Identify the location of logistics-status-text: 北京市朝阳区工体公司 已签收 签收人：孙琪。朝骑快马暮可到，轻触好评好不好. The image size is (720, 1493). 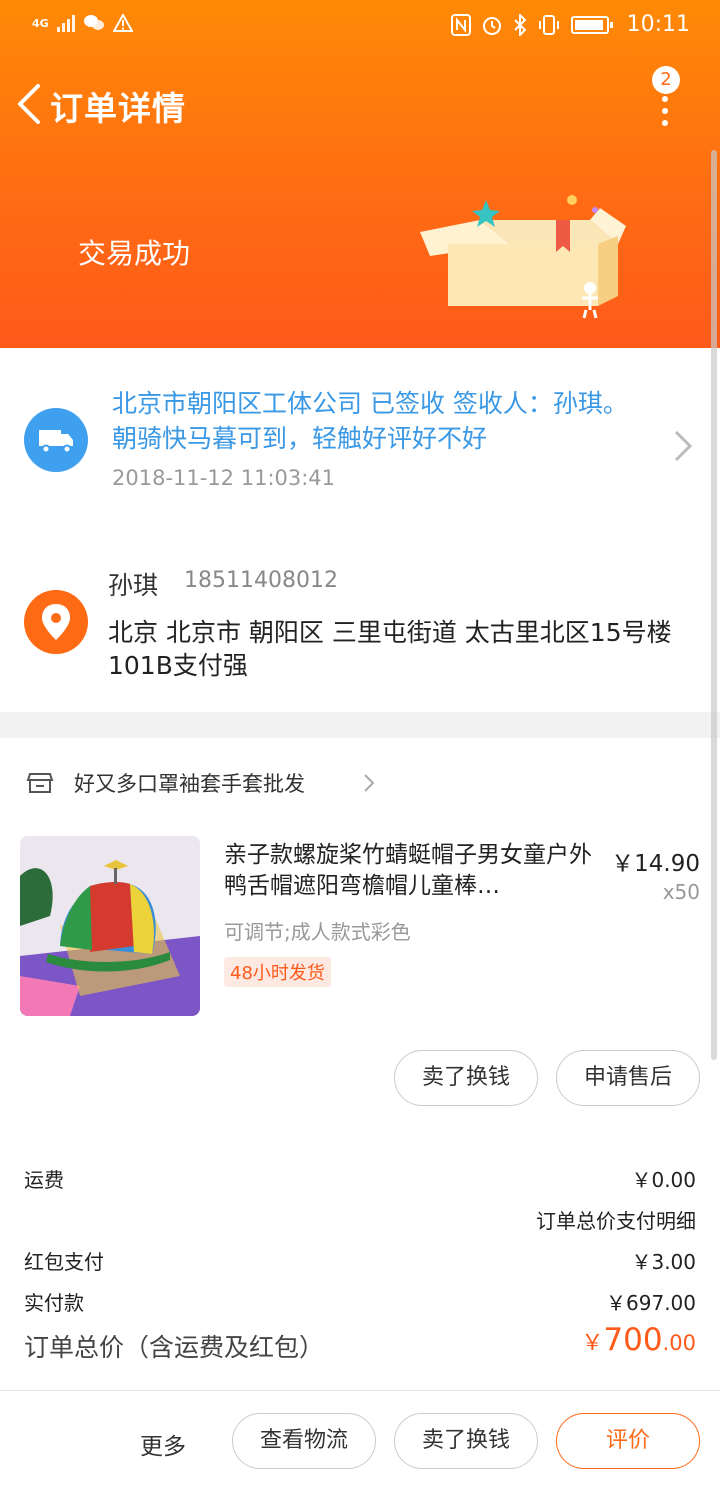
(370, 421).